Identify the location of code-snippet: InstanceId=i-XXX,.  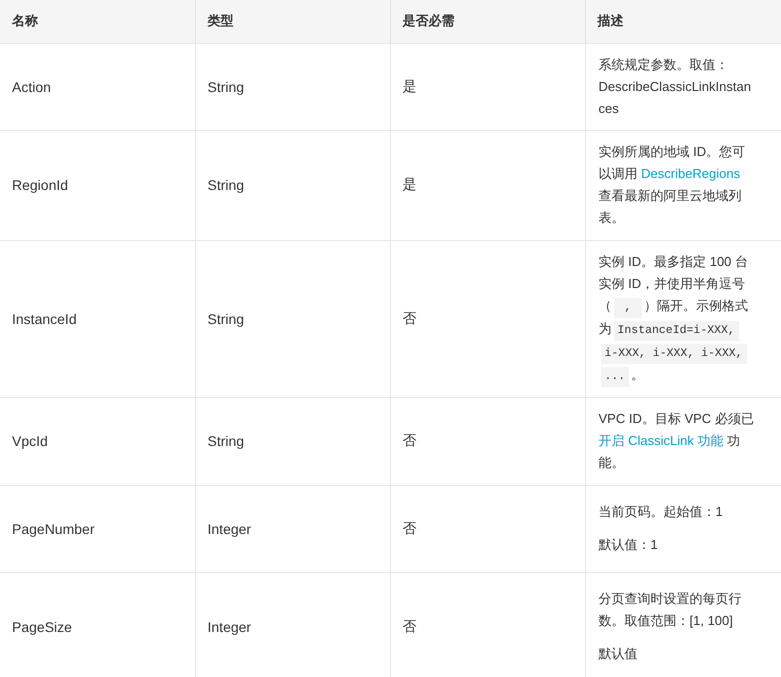
(676, 330).